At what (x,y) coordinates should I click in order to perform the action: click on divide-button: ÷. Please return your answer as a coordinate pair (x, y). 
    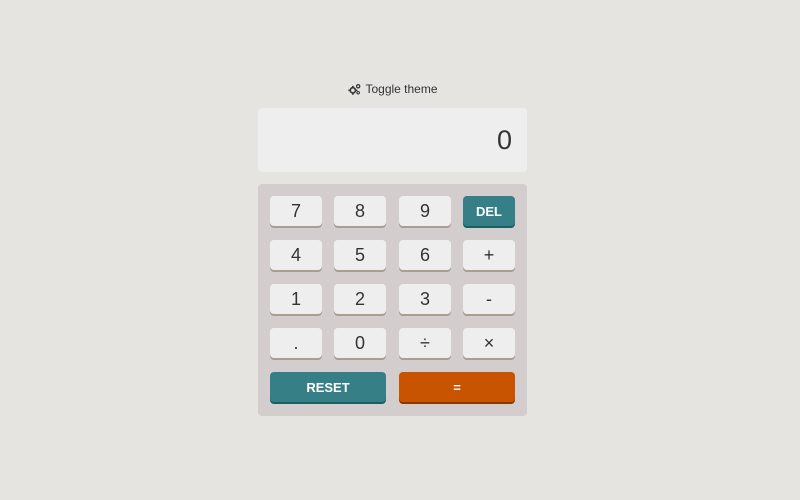
    Looking at the image, I should click on (425, 343).